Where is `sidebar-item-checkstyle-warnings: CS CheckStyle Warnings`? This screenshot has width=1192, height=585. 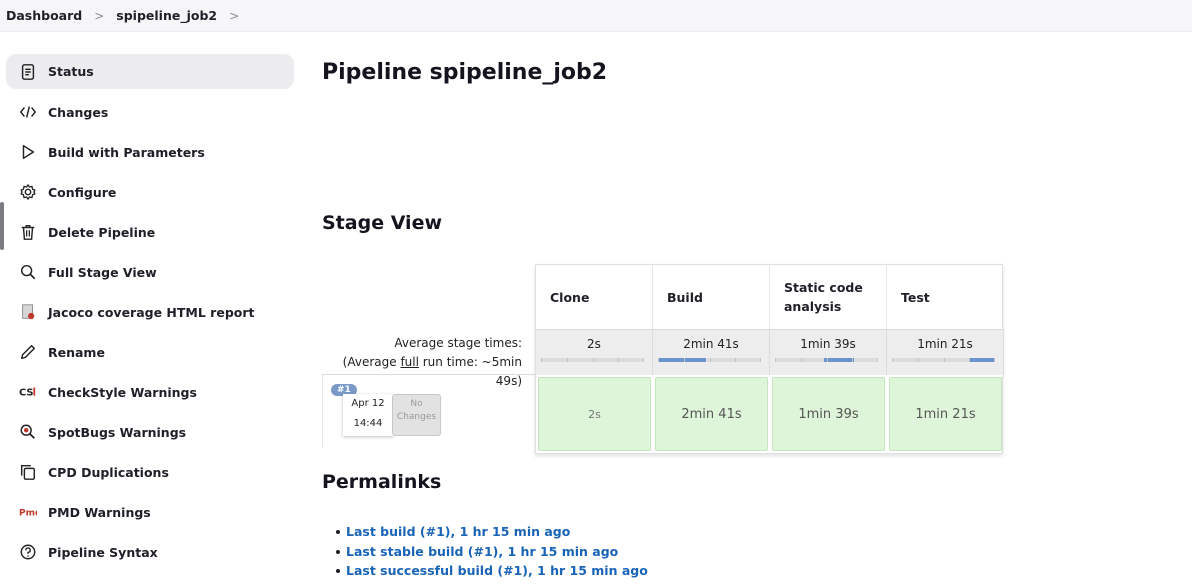 sidebar-item-checkstyle-warnings: CS CheckStyle Warnings is located at coordinates (150, 392).